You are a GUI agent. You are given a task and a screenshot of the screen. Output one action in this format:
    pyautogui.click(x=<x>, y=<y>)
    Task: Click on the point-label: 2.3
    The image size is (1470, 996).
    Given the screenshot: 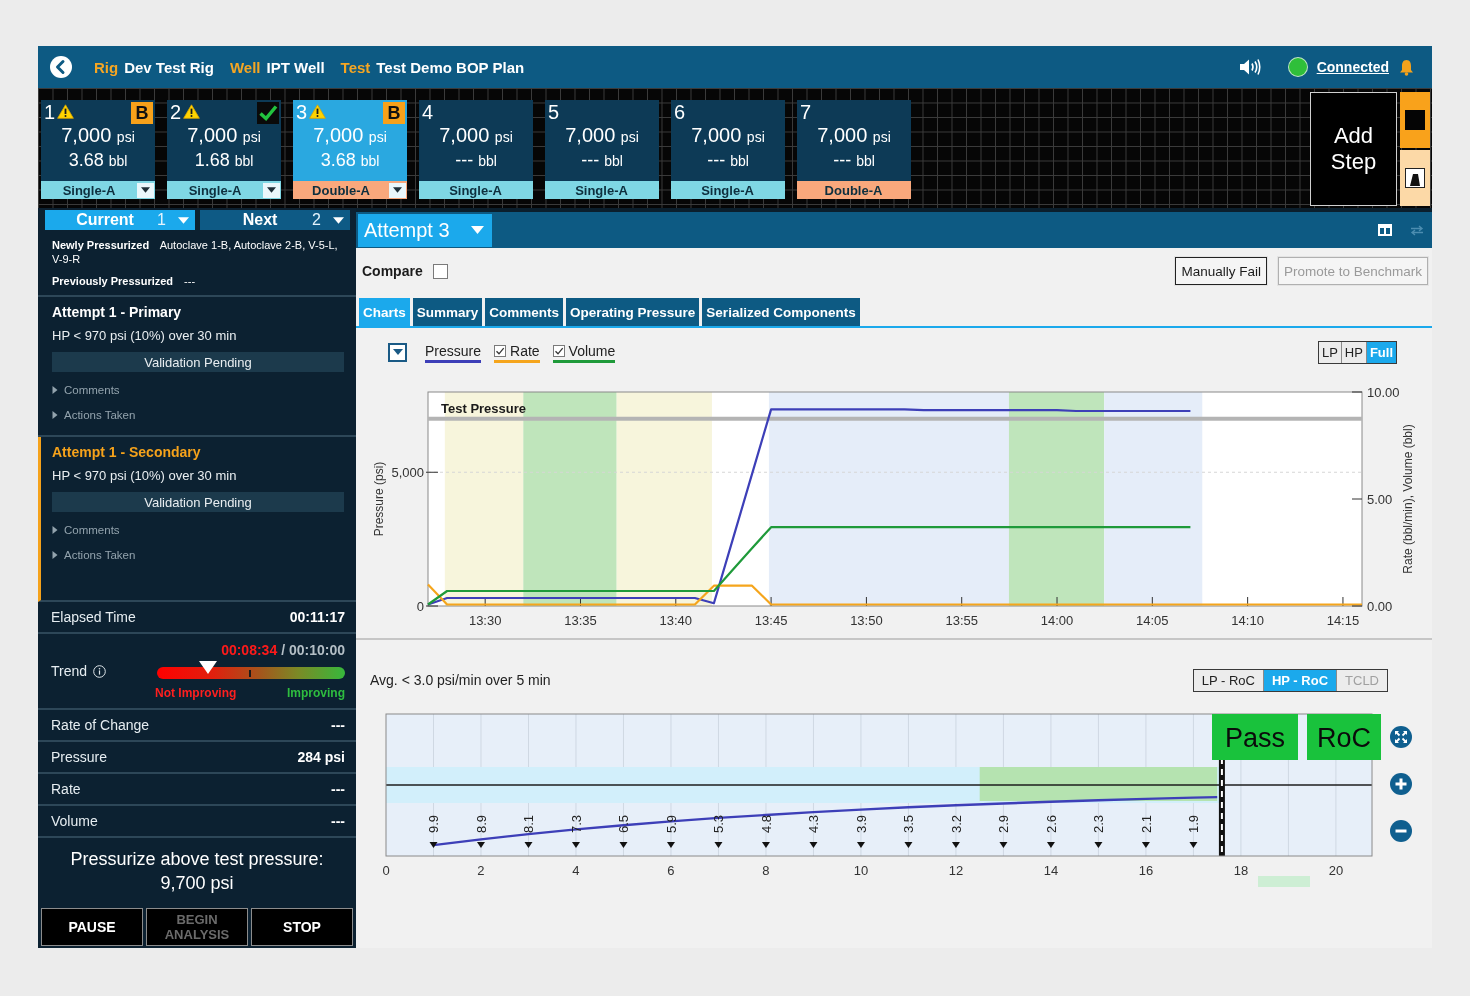 What is the action you would take?
    pyautogui.click(x=1099, y=824)
    